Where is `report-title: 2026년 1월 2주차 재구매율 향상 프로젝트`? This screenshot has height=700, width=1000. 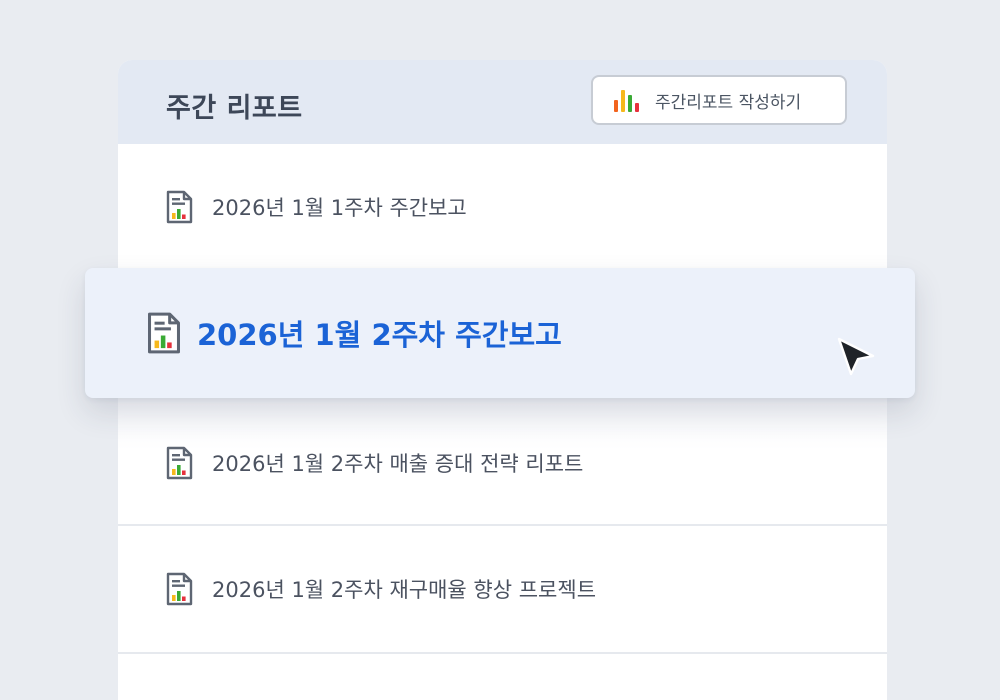
report-title: 2026년 1월 2주차 재구매율 향상 프로젝트 is located at coordinates (404, 590).